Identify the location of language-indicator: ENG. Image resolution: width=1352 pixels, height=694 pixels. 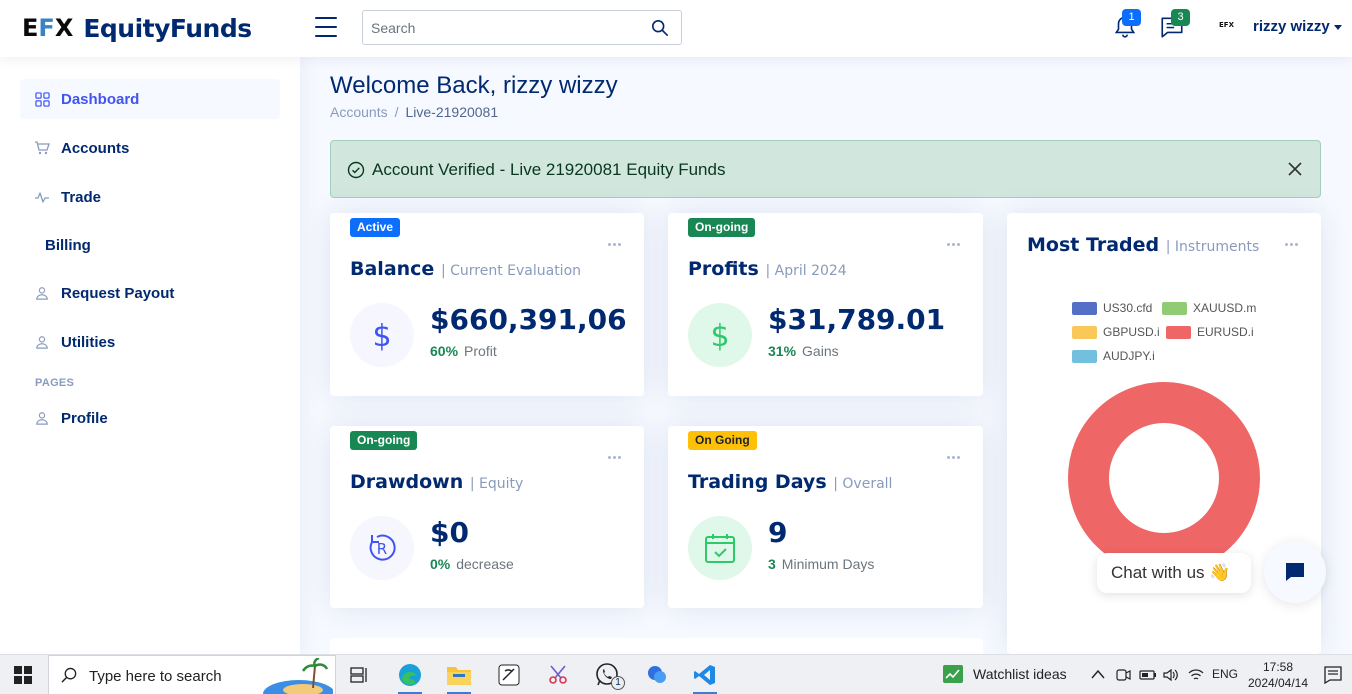
(1225, 674).